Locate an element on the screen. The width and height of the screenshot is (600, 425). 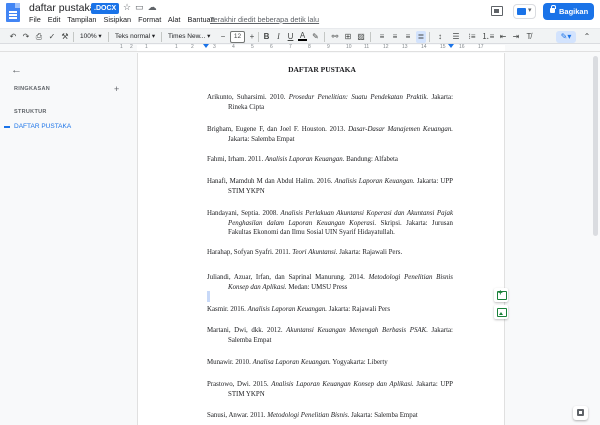
align-left-icon: ≡ is located at coordinates (382, 37).